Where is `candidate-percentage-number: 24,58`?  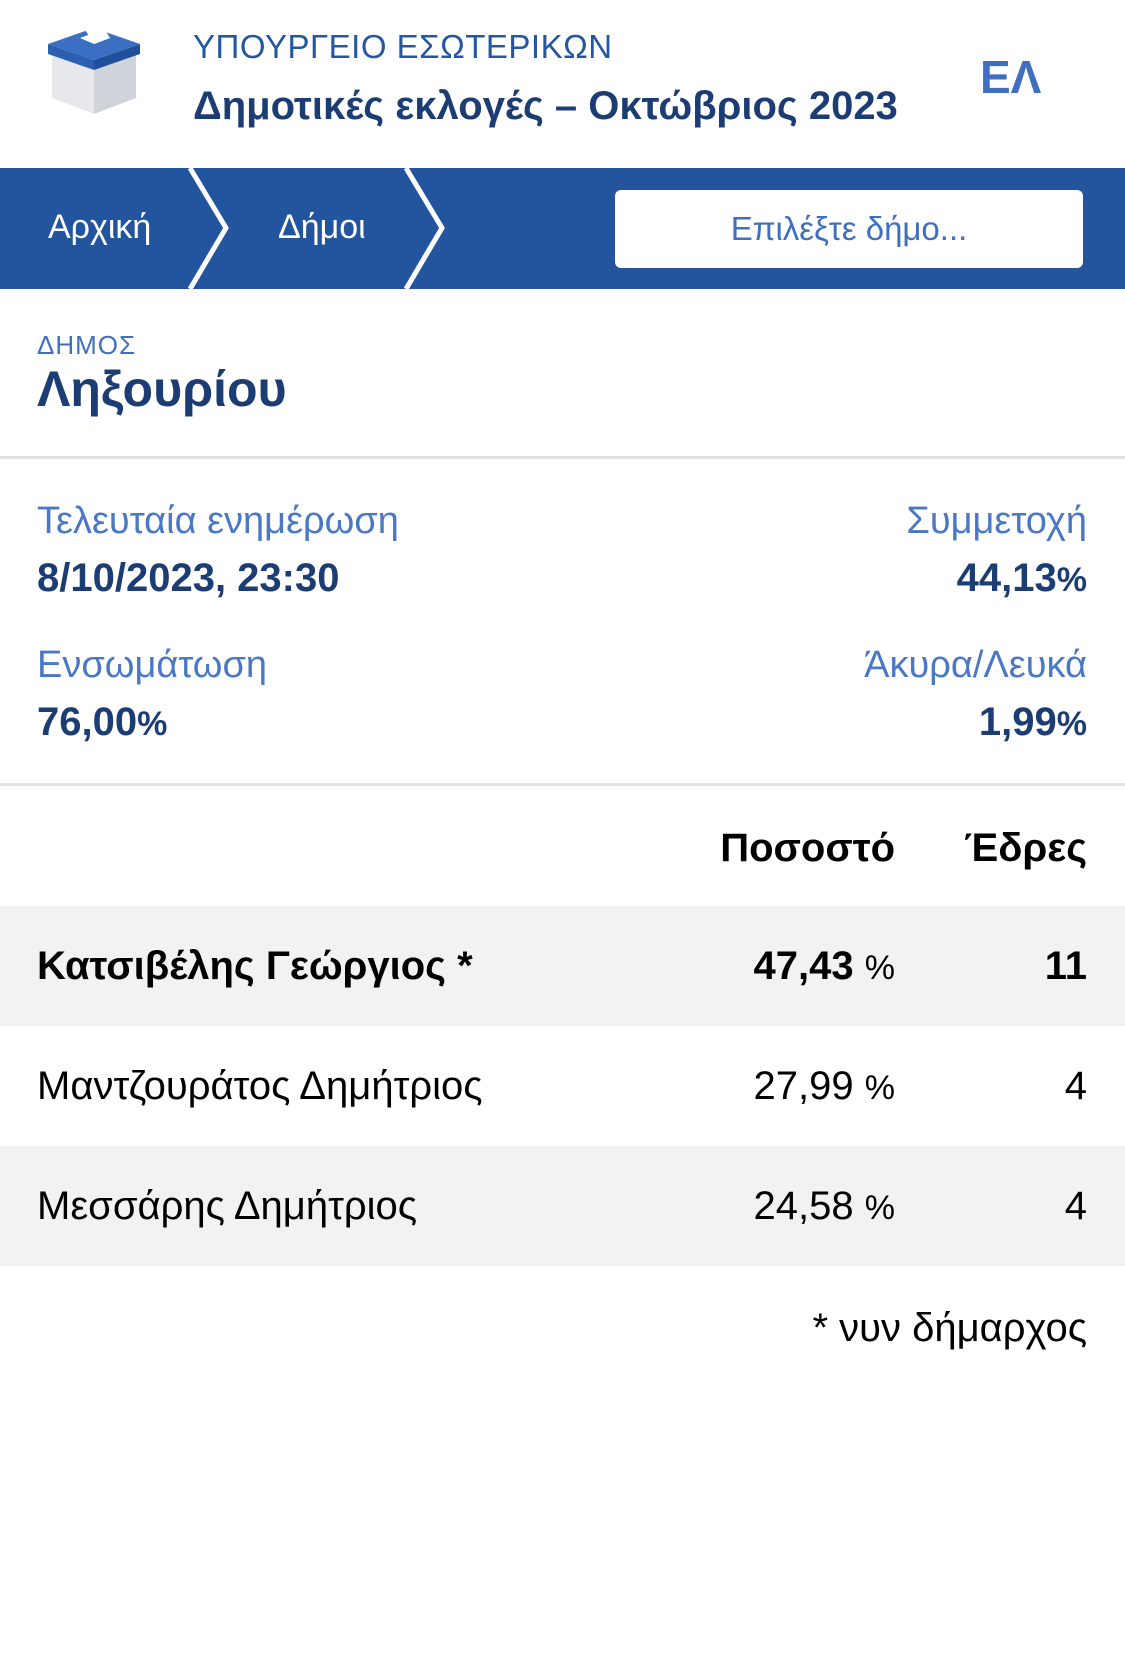 candidate-percentage-number: 24,58 is located at coordinates (803, 1206).